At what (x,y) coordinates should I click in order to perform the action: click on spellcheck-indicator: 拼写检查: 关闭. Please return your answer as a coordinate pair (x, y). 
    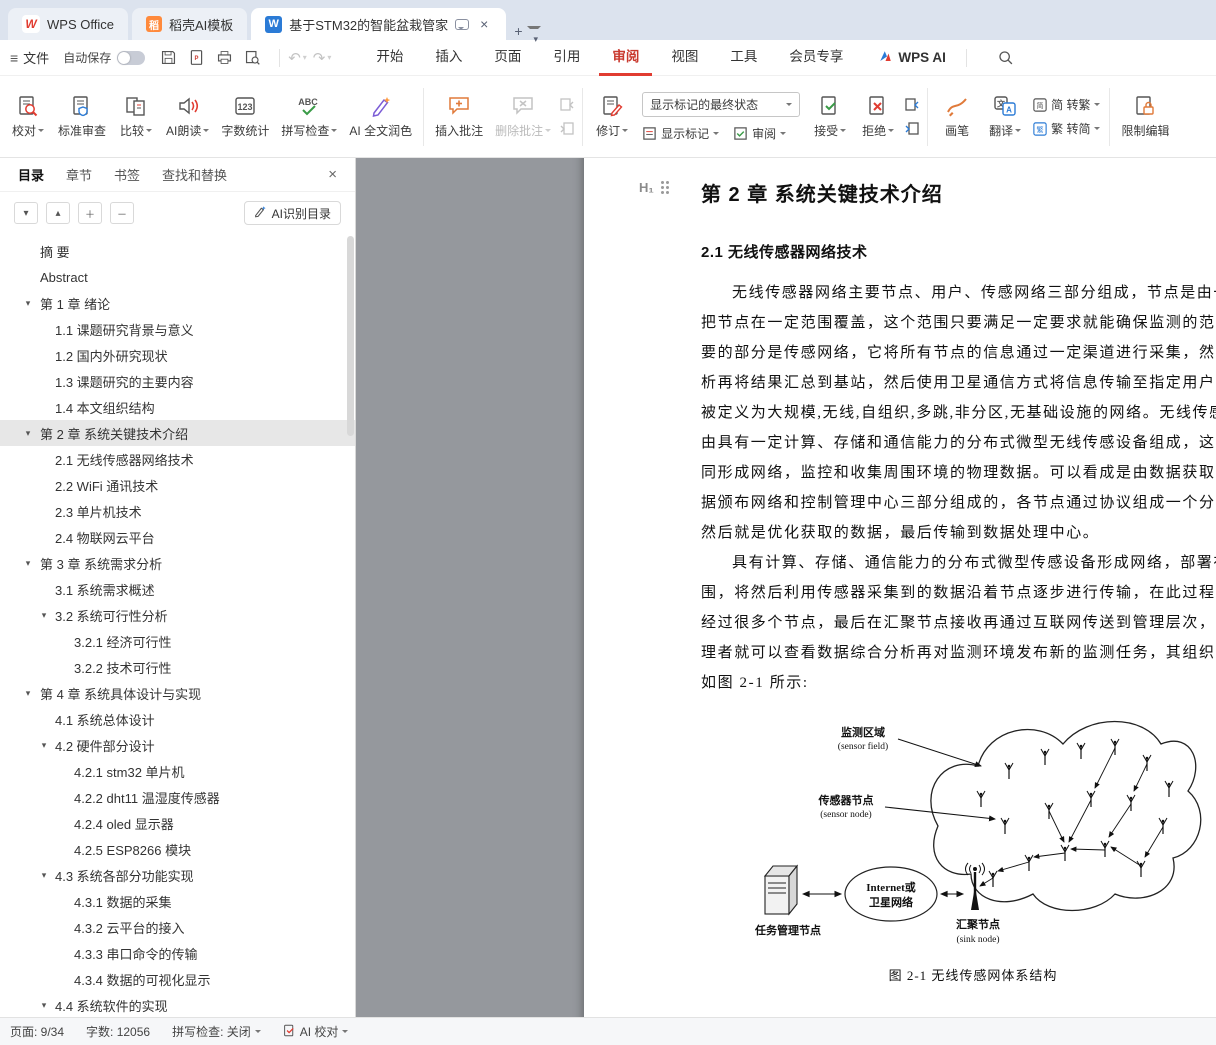
    Looking at the image, I should click on (216, 1031).